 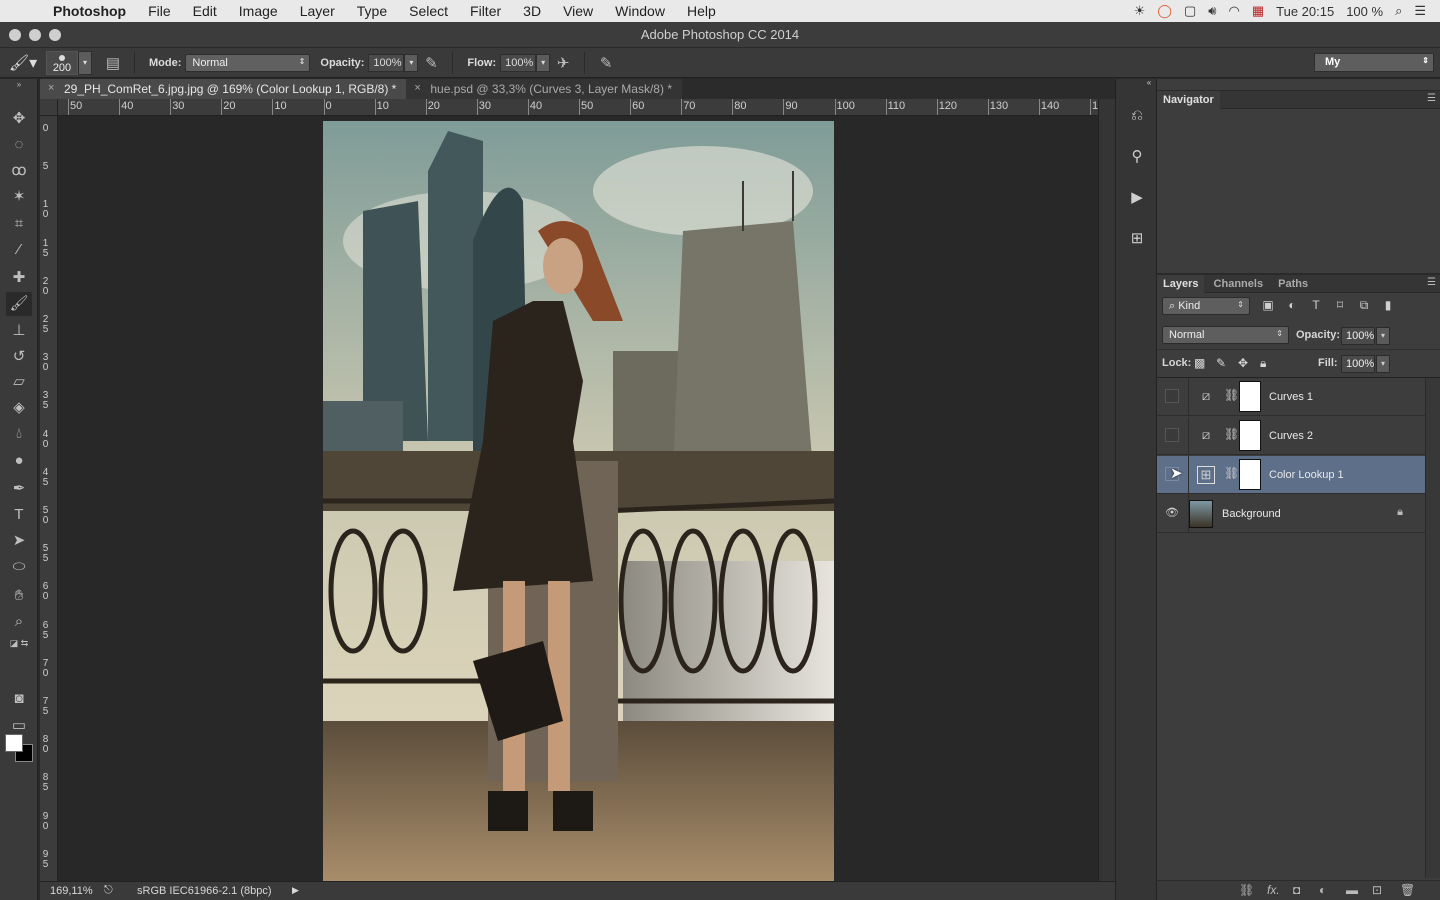 I want to click on layer-opacity-input: 100%, so click(x=1358, y=336).